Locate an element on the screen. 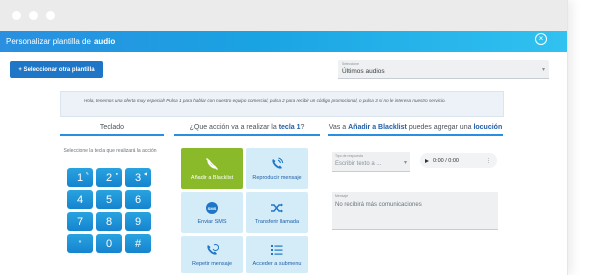 This screenshot has width=600, height=275. keypad-key-5: 5 is located at coordinates (109, 199).